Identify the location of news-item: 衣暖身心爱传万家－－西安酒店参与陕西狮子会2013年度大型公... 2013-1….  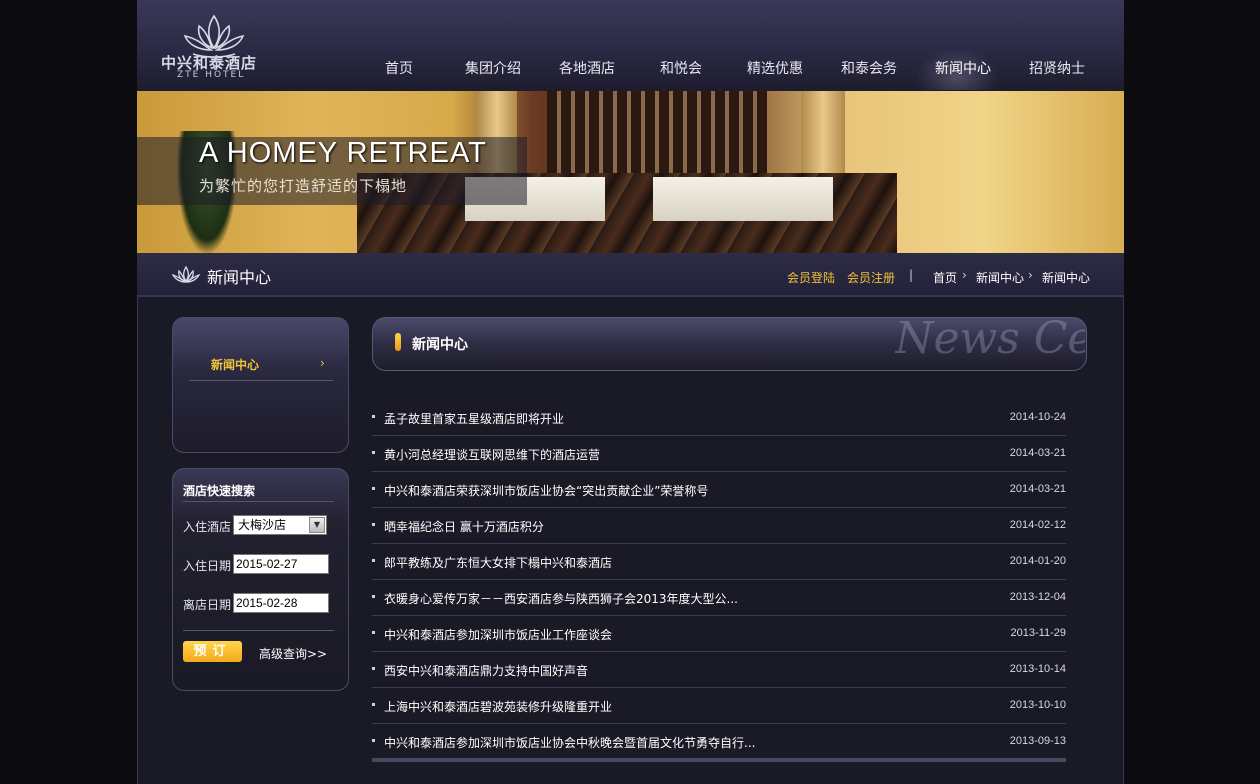
(719, 598).